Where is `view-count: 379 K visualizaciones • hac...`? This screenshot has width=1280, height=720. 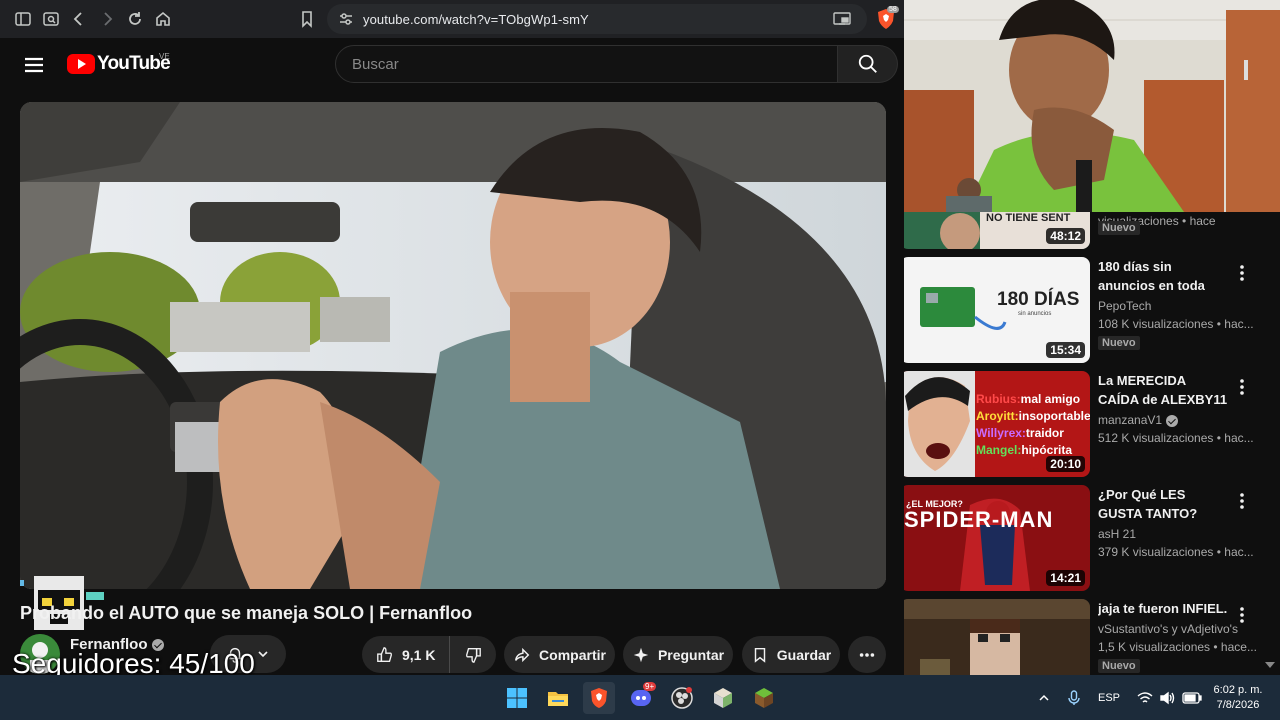 view-count: 379 K visualizaciones • hac... is located at coordinates (1176, 552).